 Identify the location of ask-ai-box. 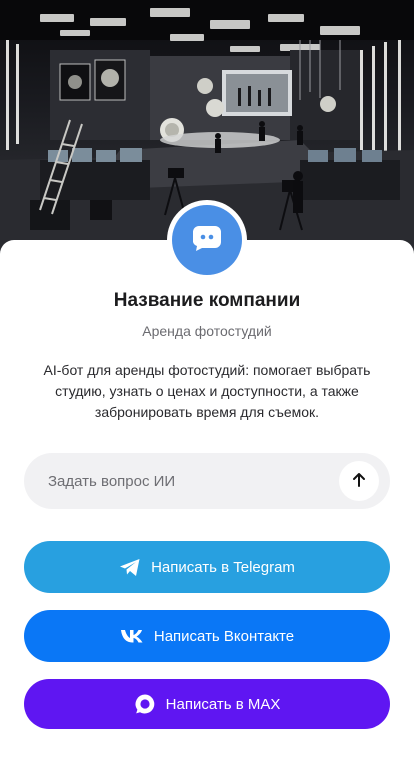
(207, 481).